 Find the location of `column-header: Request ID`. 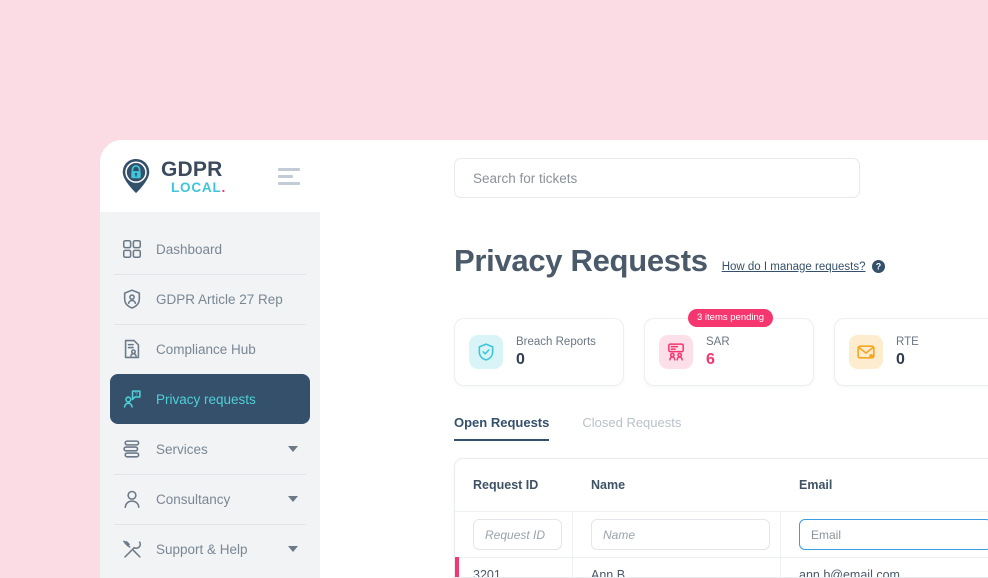

column-header: Request ID is located at coordinates (506, 485).